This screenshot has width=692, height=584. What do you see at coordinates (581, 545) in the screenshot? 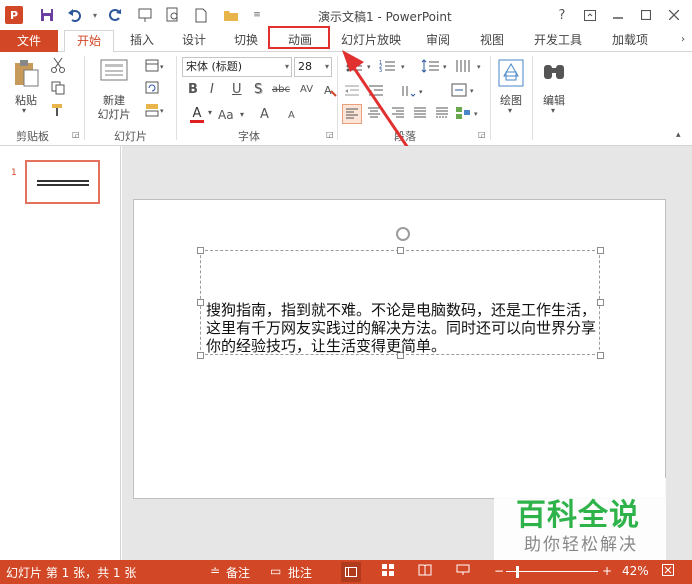
I see `watermark-subtitle: 助你轻松解决` at bounding box center [581, 545].